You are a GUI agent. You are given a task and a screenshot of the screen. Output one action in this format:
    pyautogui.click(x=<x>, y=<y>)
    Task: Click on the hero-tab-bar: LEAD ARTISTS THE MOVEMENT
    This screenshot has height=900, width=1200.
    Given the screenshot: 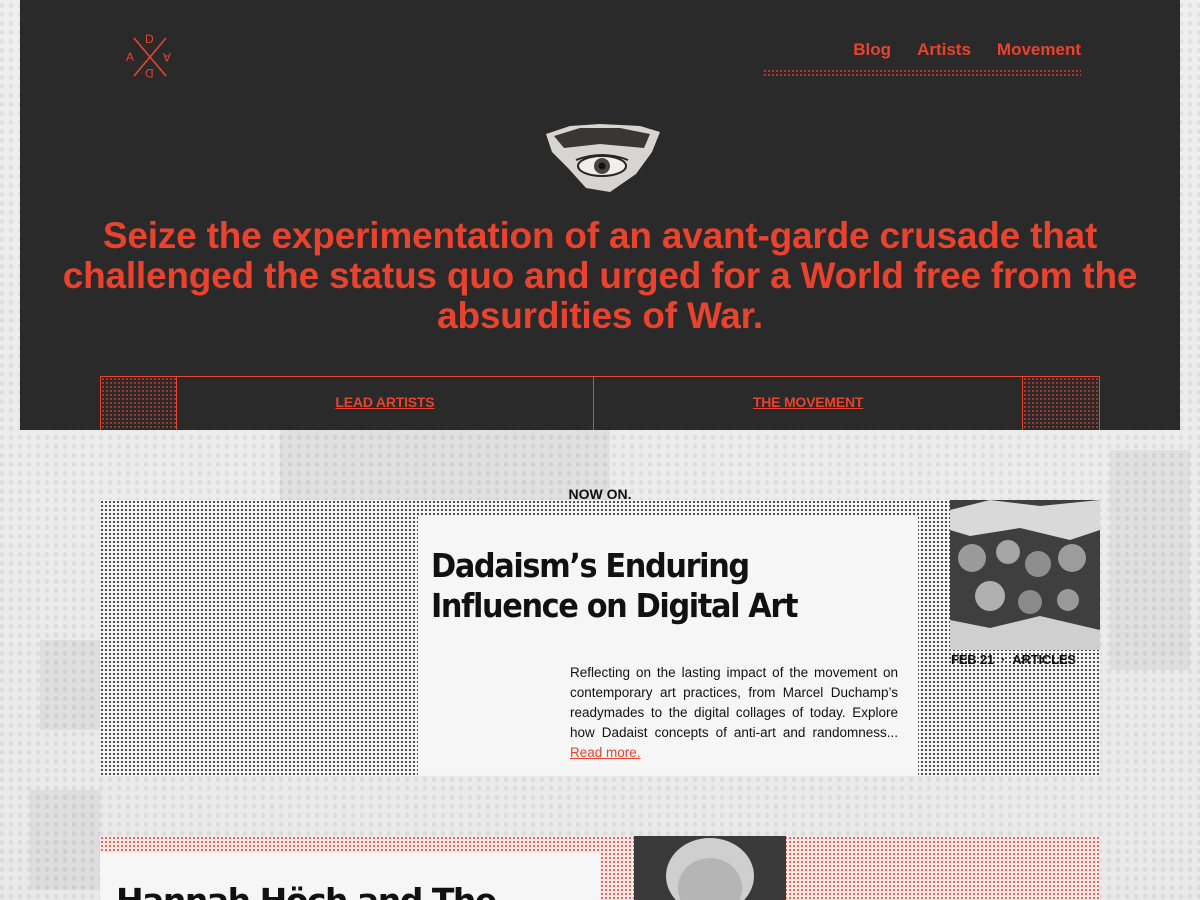 What is the action you would take?
    pyautogui.click(x=600, y=403)
    